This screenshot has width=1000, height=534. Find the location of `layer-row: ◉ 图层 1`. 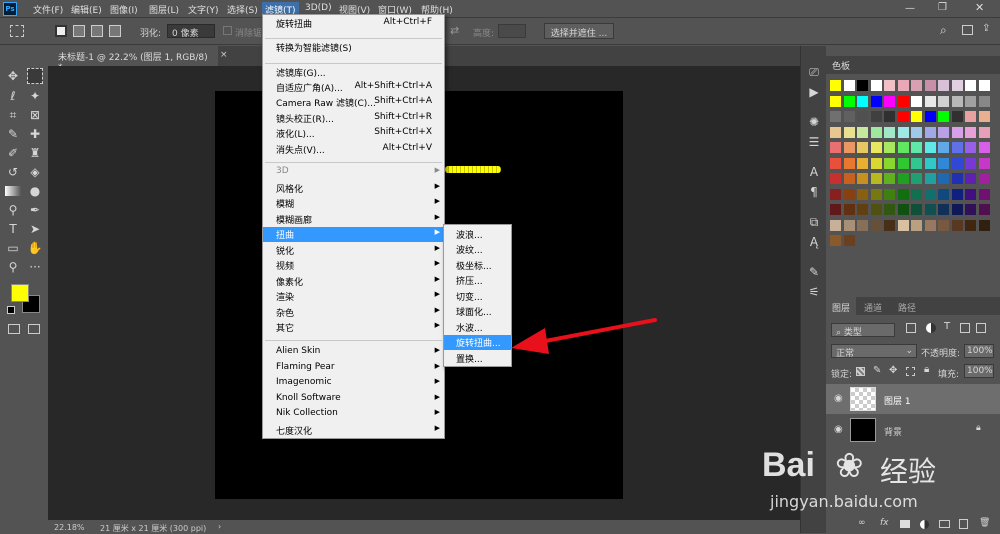

layer-row: ◉ 图层 1 is located at coordinates (913, 399).